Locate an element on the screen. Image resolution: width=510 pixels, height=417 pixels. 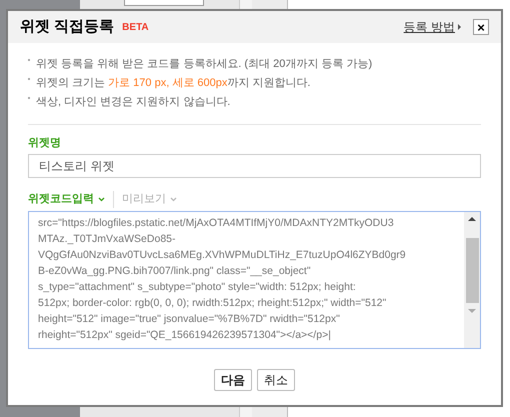
code-line: 512px; border-color: rgb(0, 0, 0); rwidth:512px; rheight:512px;" width="512" is located at coordinates (212, 303).